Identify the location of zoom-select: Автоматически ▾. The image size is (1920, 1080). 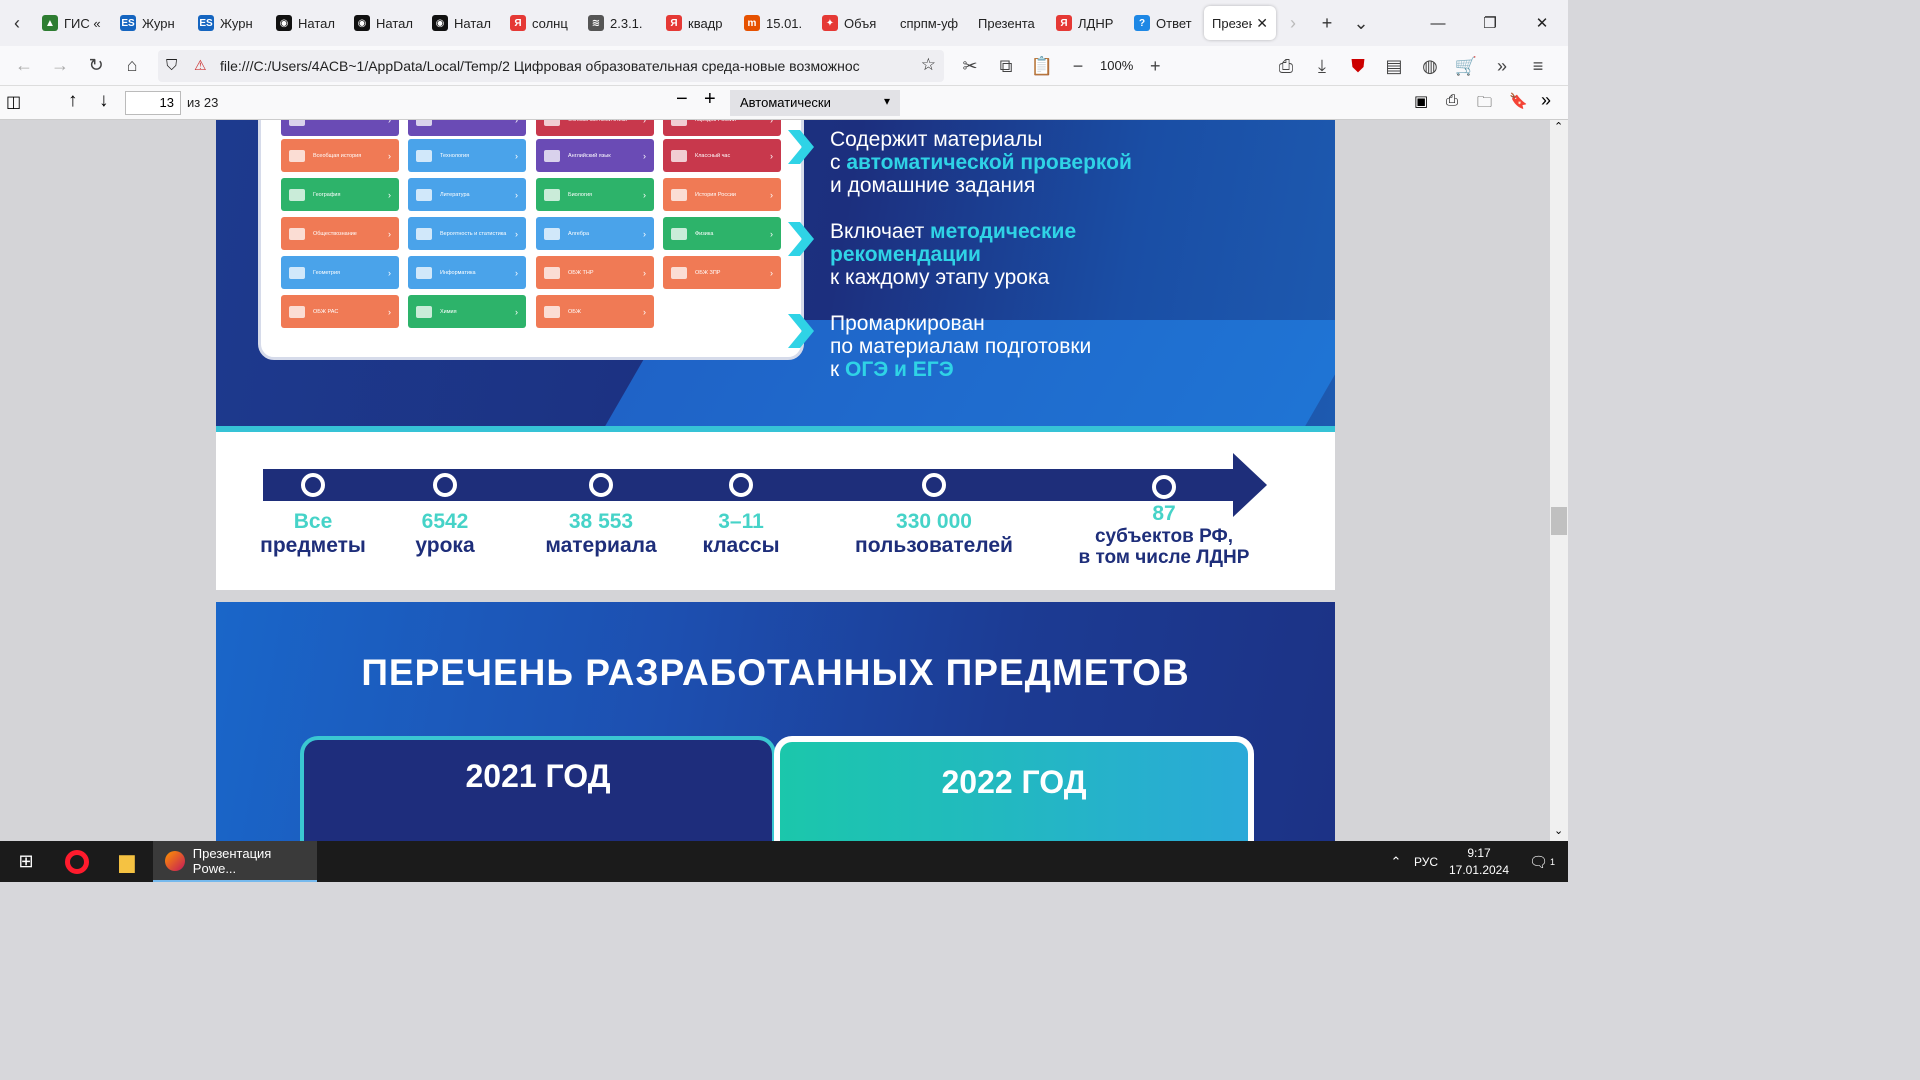
(815, 103).